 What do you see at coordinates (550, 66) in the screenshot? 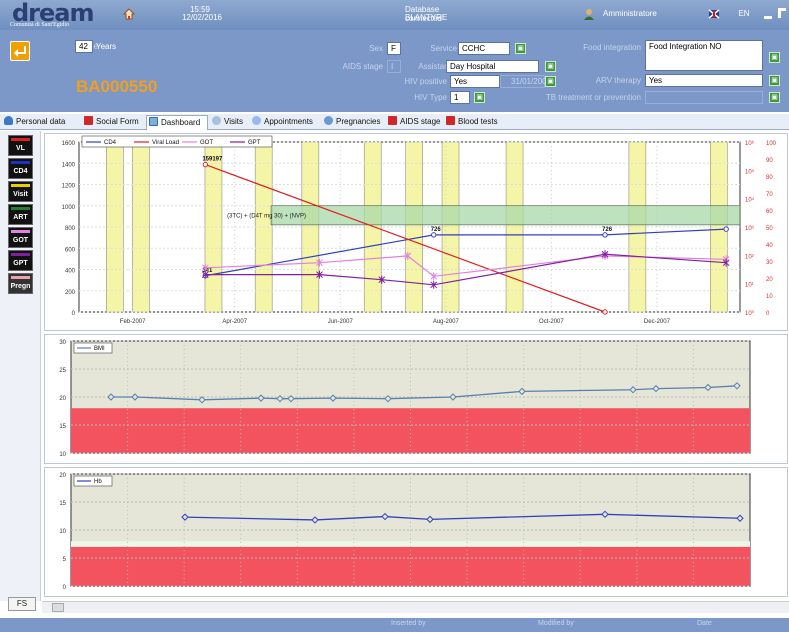
I see `assistance-picker-button: ▣` at bounding box center [550, 66].